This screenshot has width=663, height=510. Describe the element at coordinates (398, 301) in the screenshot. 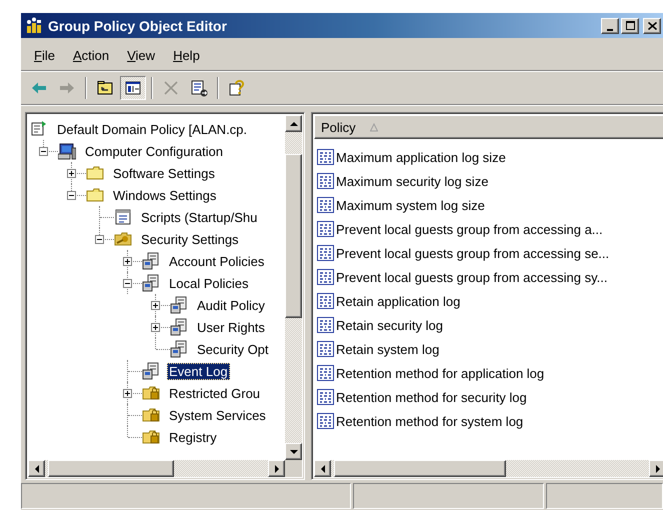

I see `policy-item: Retain application log` at that location.